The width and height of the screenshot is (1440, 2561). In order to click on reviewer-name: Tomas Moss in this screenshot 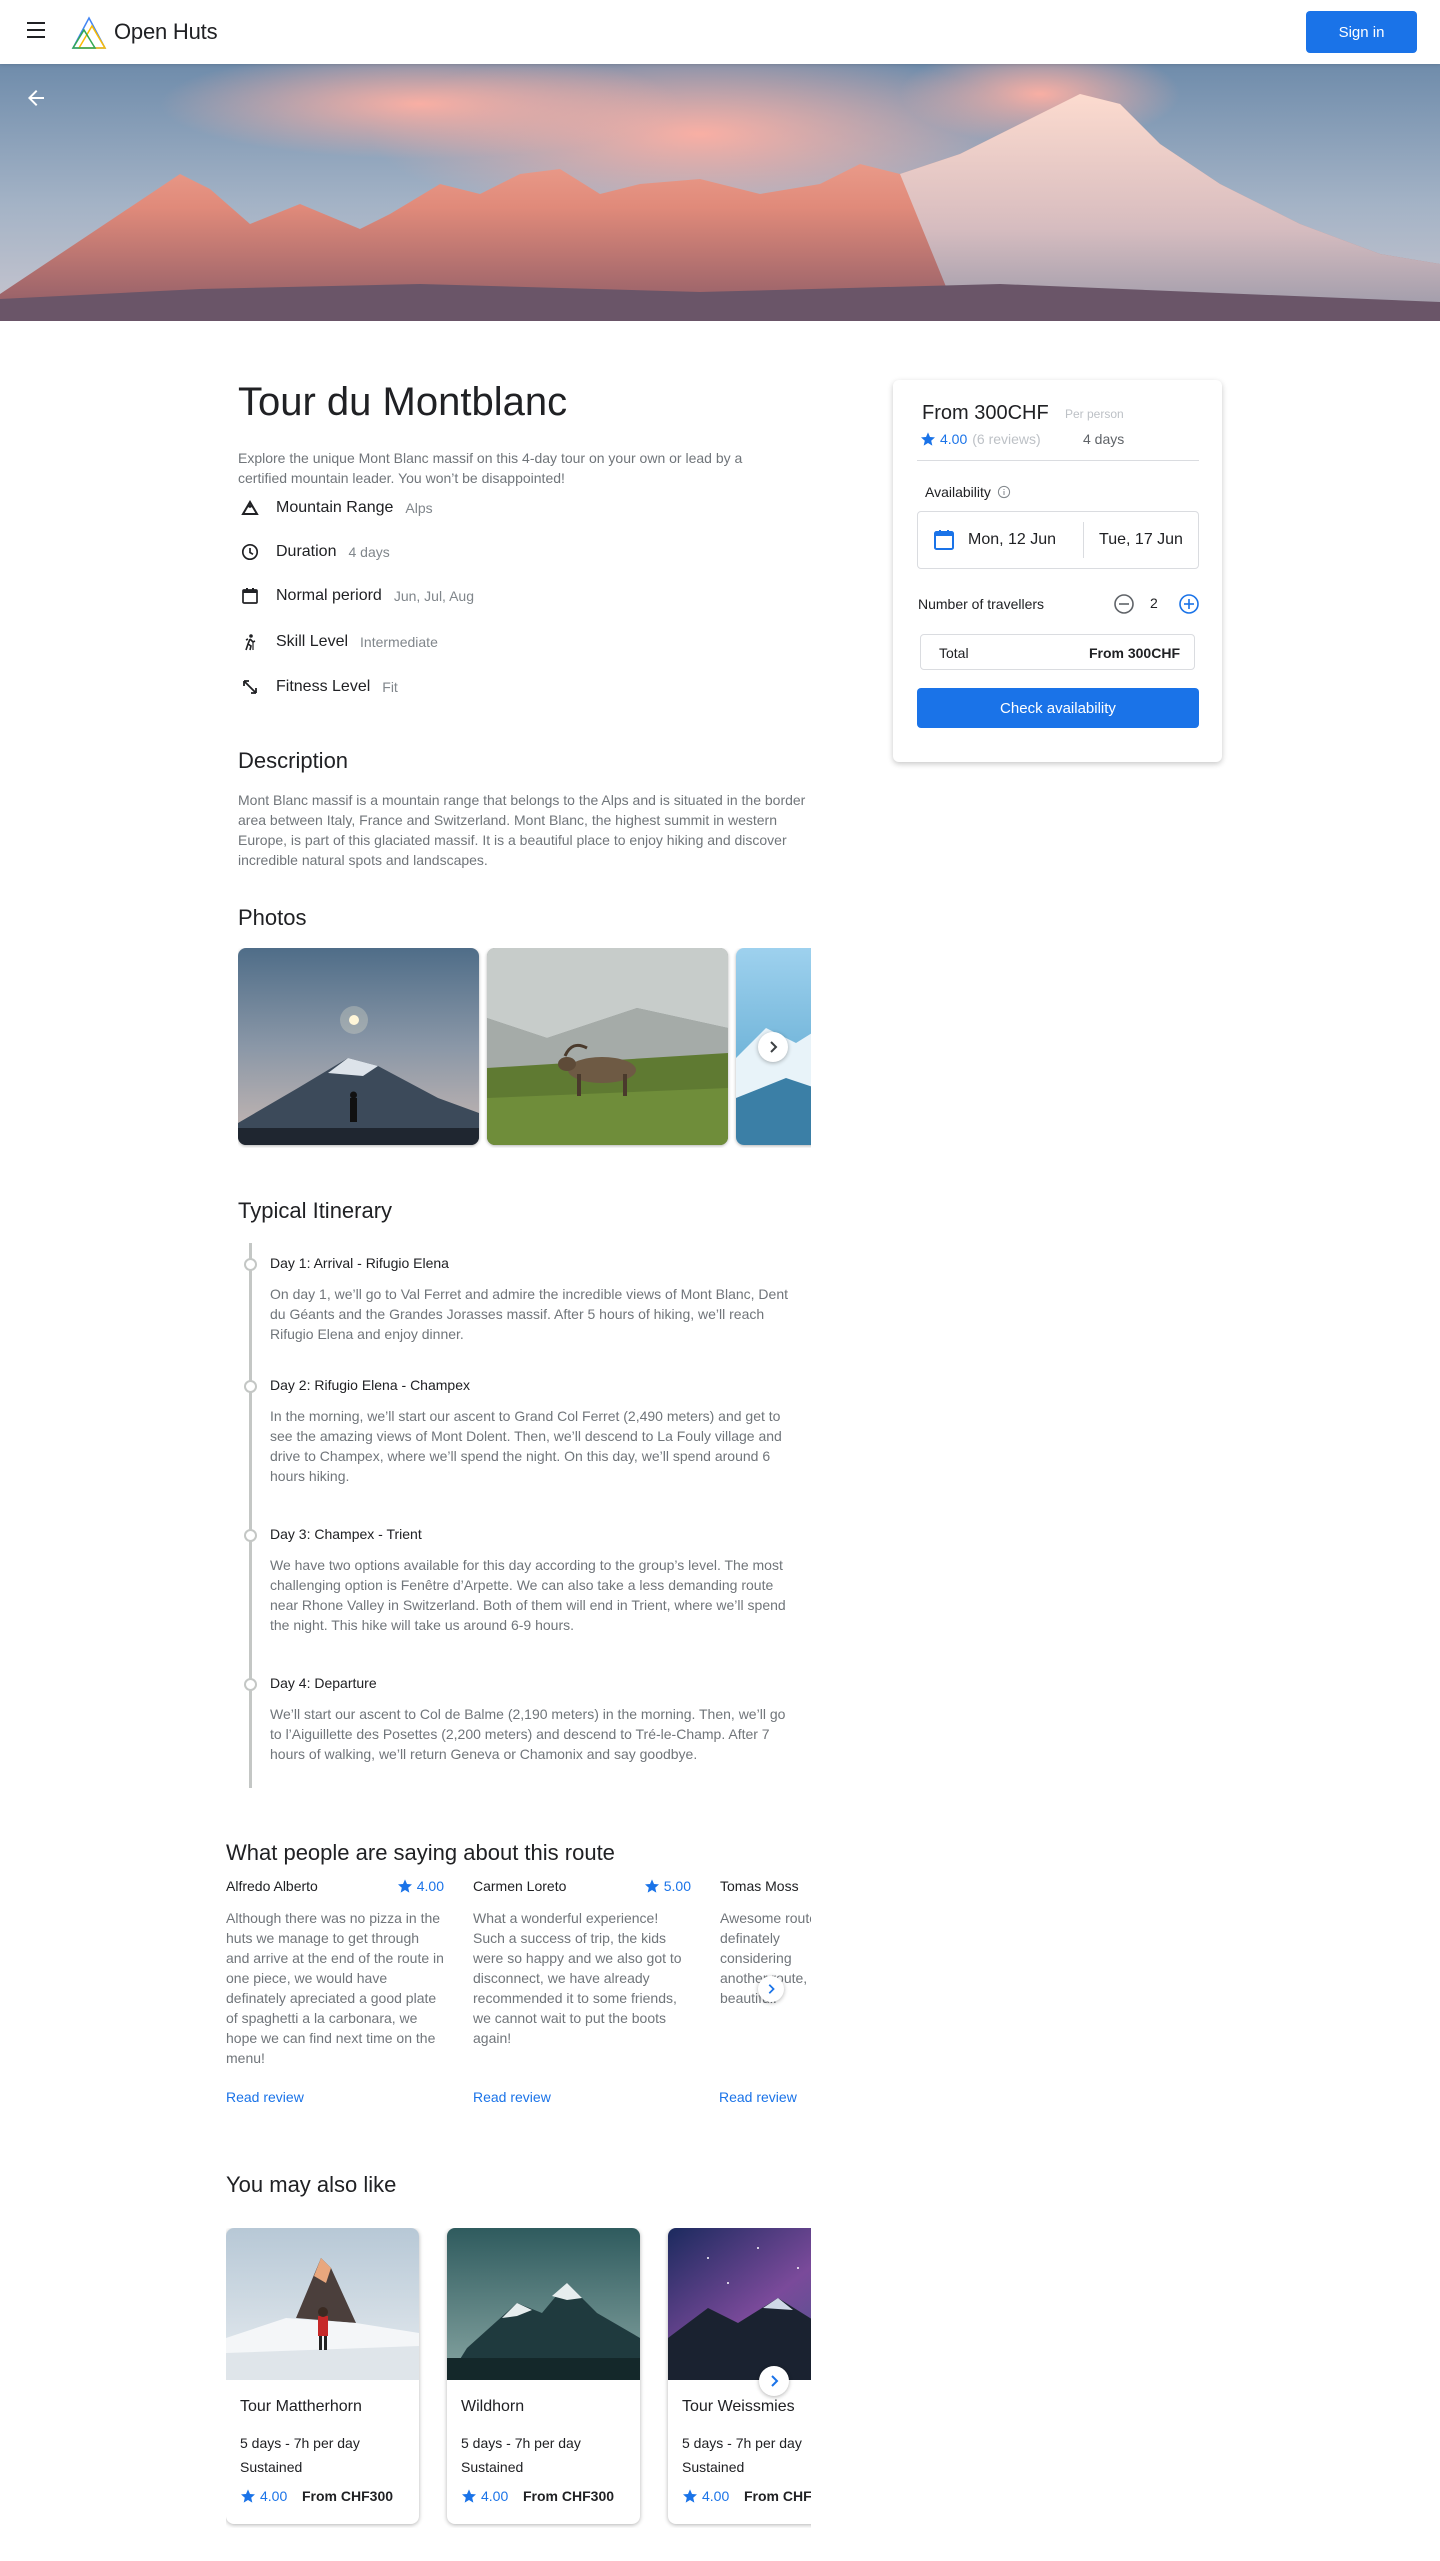, I will do `click(759, 1886)`.